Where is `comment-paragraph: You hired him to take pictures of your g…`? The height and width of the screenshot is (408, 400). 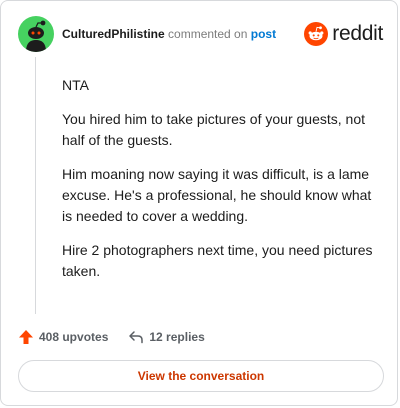 comment-paragraph: You hired him to take pictures of your g… is located at coordinates (213, 129).